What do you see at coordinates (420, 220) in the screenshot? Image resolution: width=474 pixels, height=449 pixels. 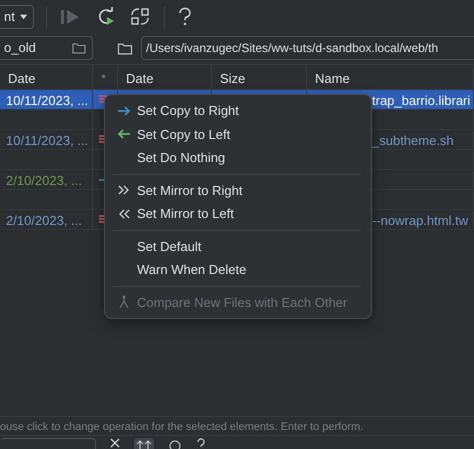 I see `table-cell: --nowrap.html.tw` at bounding box center [420, 220].